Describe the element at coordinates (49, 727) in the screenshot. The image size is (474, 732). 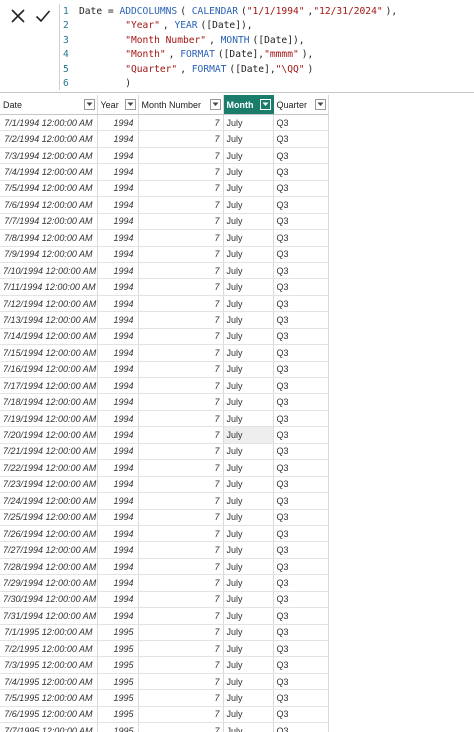
I see `table-cell-date: 7/7/1995 12:00:00 AM` at that location.